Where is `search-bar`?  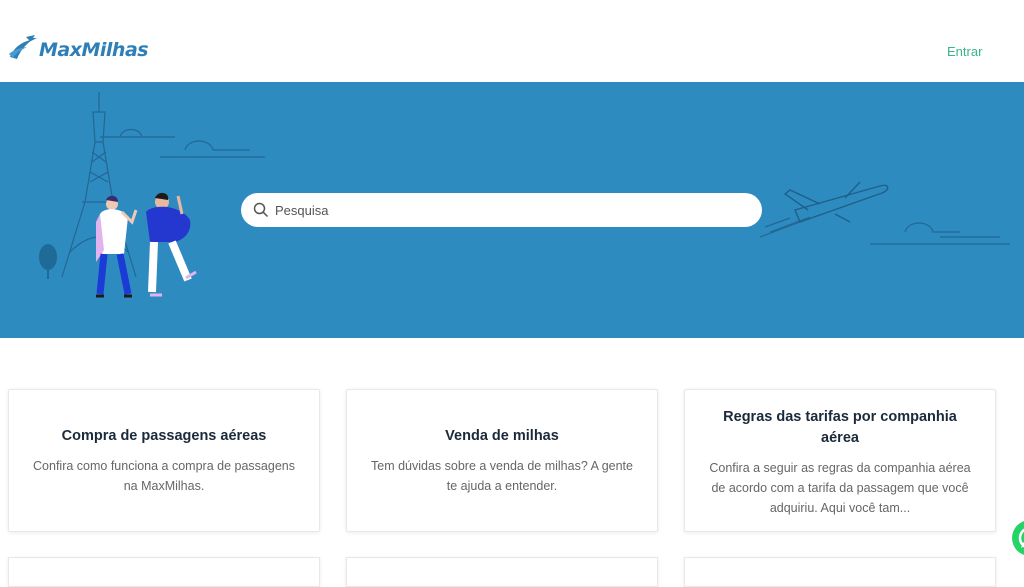
search-bar is located at coordinates (501, 210).